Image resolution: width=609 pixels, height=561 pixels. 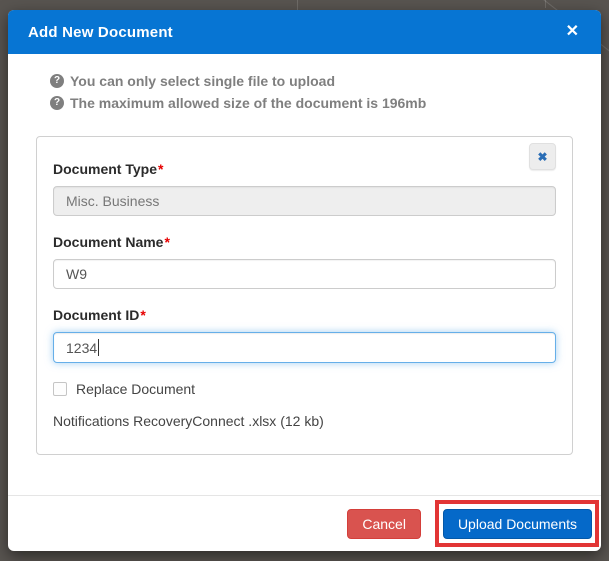 What do you see at coordinates (108, 242) in the screenshot?
I see `label-text: Document Name` at bounding box center [108, 242].